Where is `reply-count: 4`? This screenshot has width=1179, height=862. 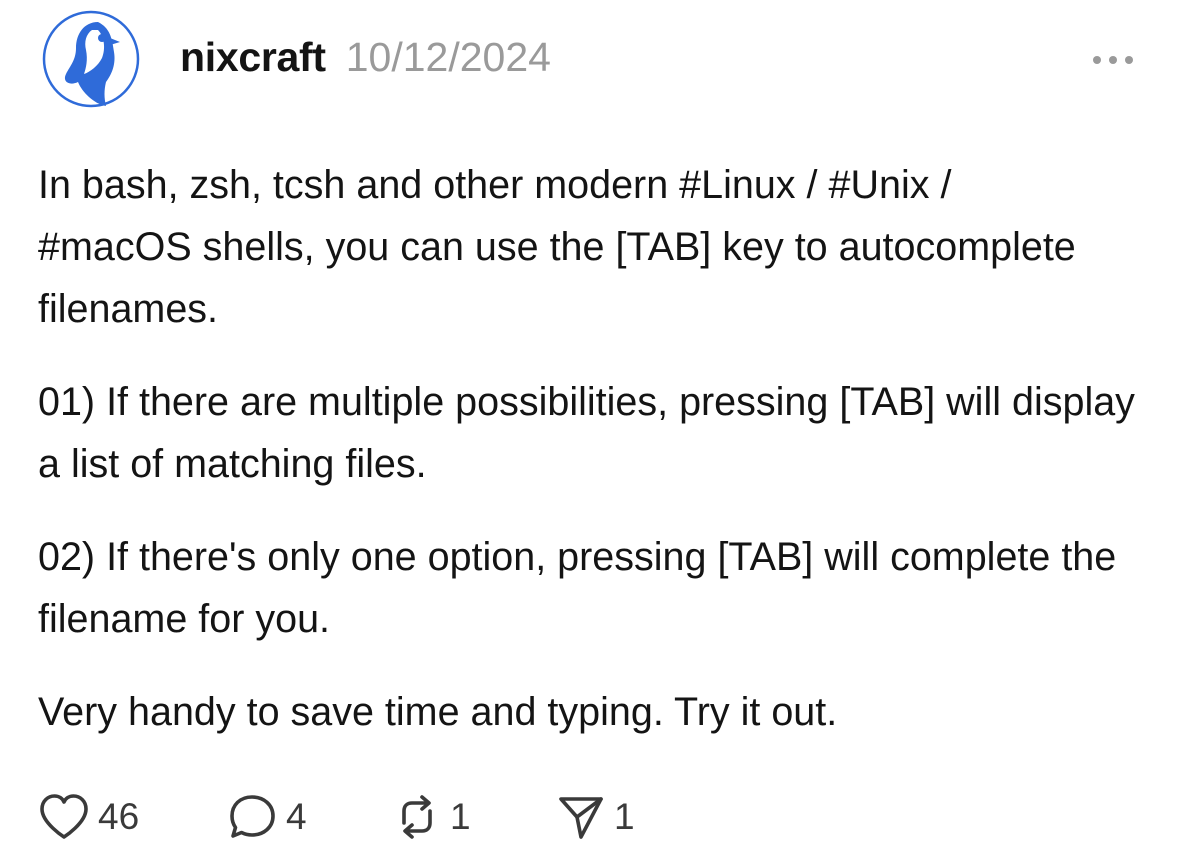
reply-count: 4 is located at coordinates (296, 816).